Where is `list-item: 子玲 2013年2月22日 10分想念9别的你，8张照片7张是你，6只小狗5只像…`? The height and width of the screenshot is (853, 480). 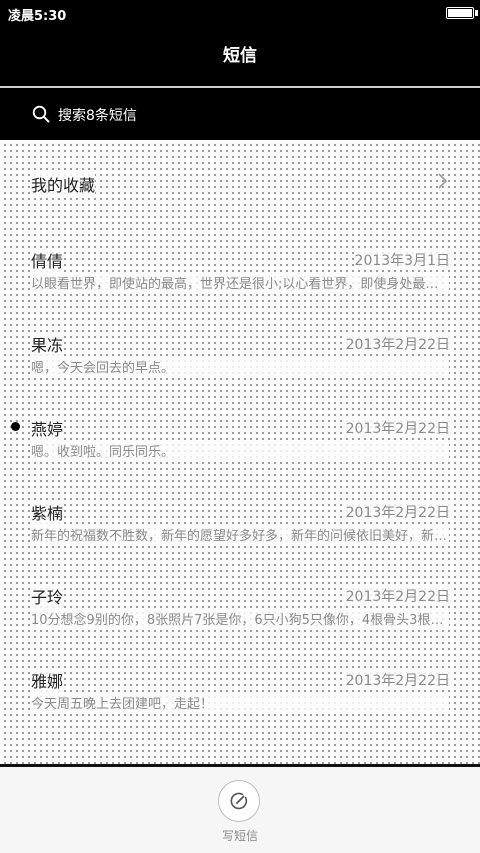
list-item: 子玲 2013年2月22日 10分想念9别的你，8张照片7张是你，6只小狗5只像… is located at coordinates (240, 602).